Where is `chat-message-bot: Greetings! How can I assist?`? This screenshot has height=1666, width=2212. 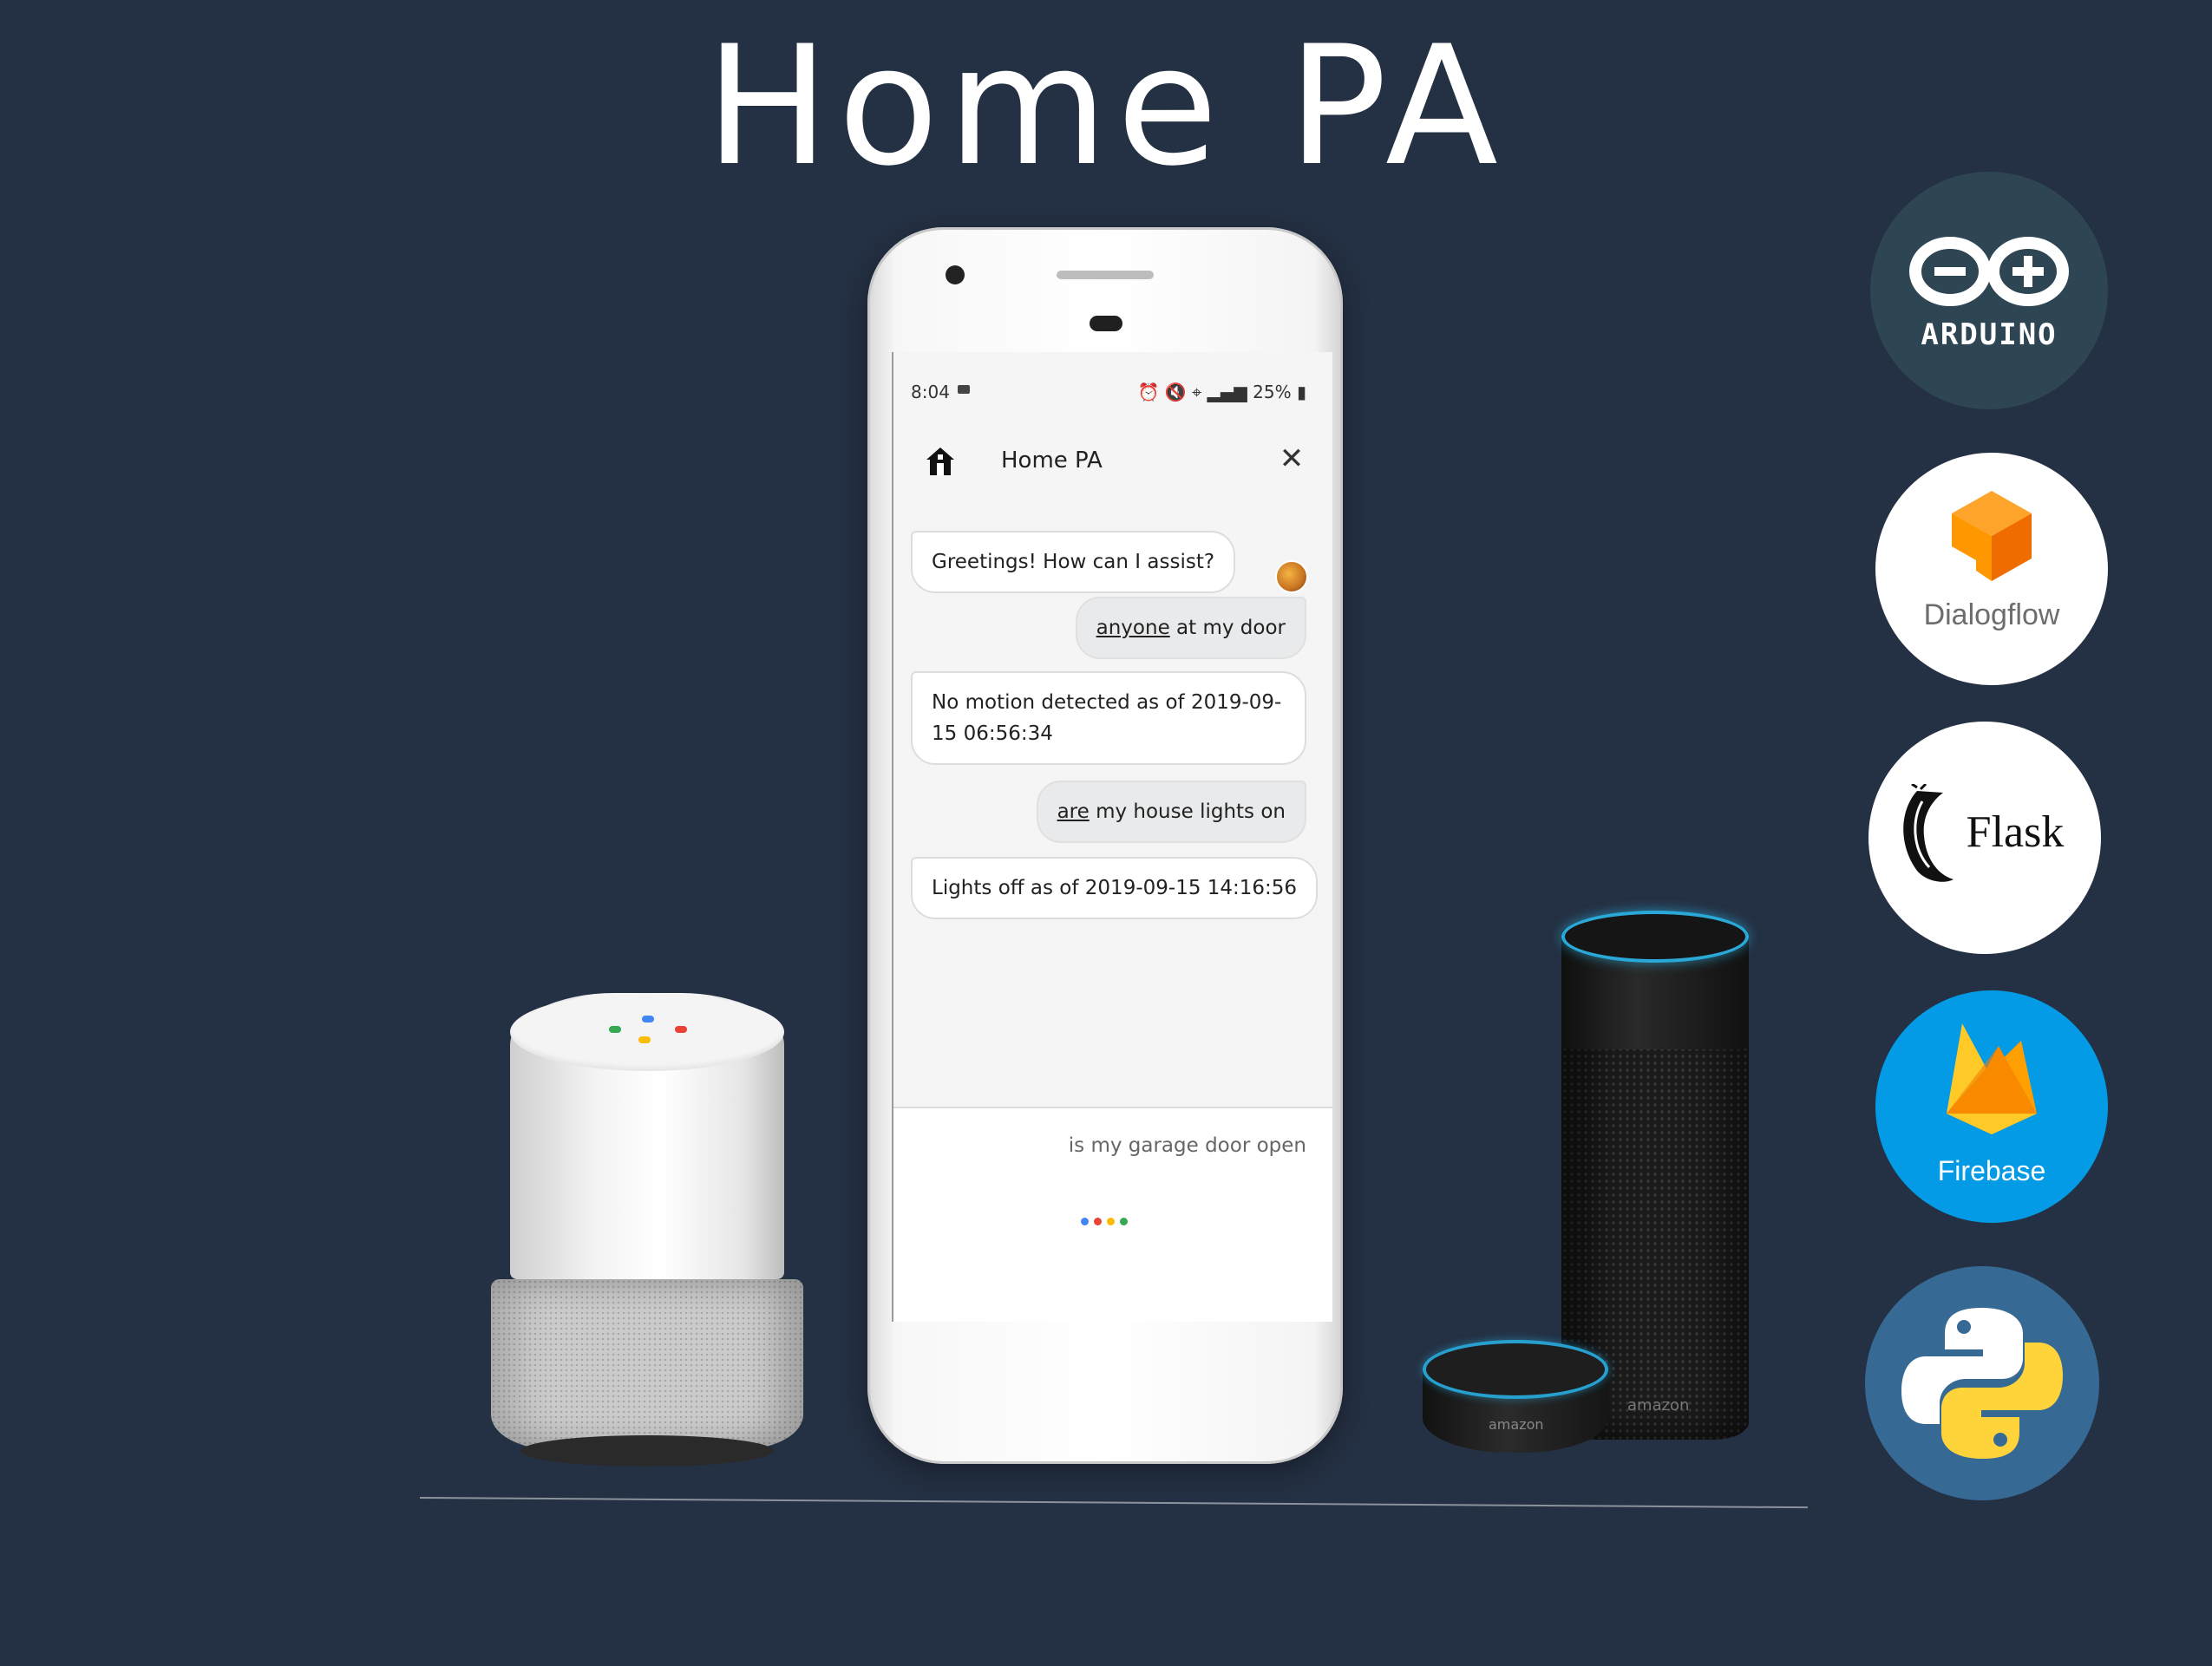 chat-message-bot: Greetings! How can I assist? is located at coordinates (1074, 562).